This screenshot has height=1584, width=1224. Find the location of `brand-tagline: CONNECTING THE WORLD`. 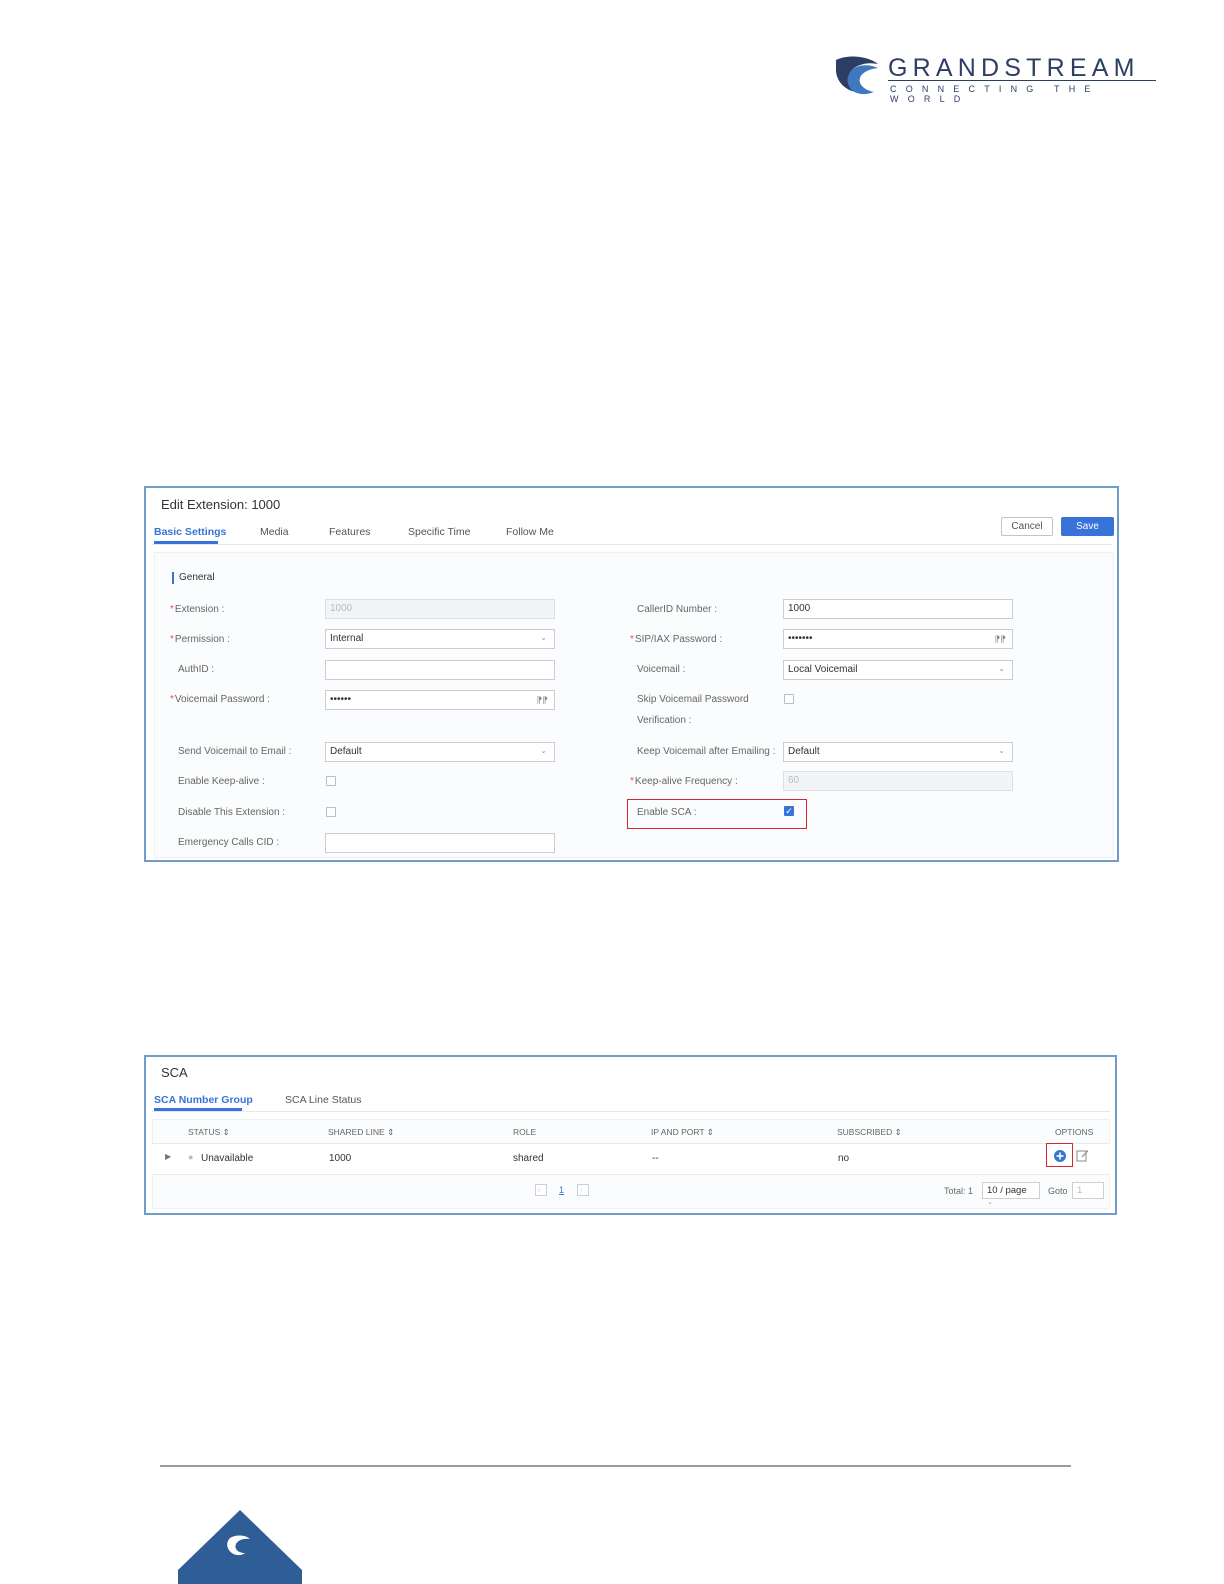

brand-tagline: CONNECTING THE WORLD is located at coordinates (995, 94).